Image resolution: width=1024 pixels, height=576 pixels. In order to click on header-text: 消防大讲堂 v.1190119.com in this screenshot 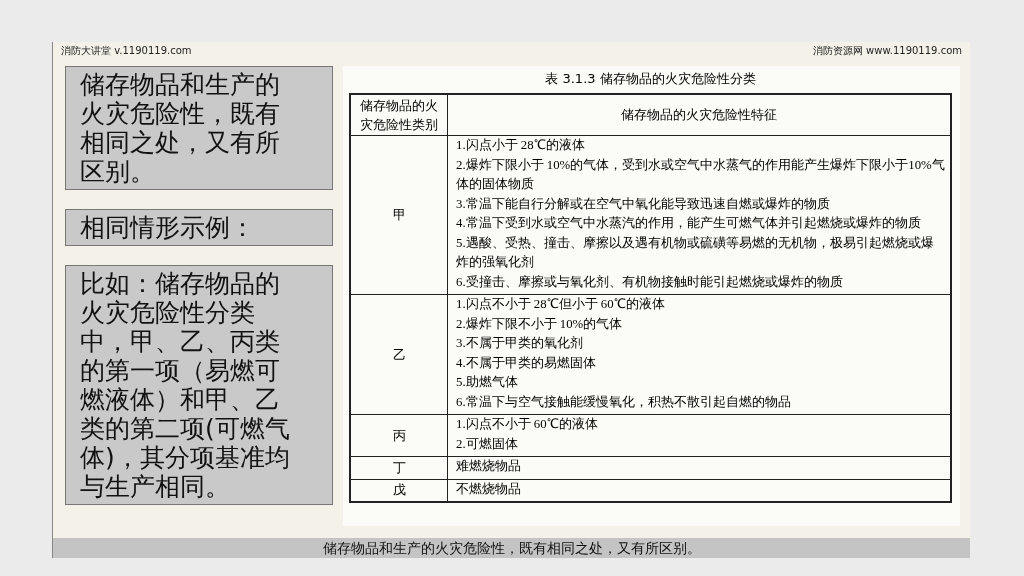, I will do `click(126, 51)`.